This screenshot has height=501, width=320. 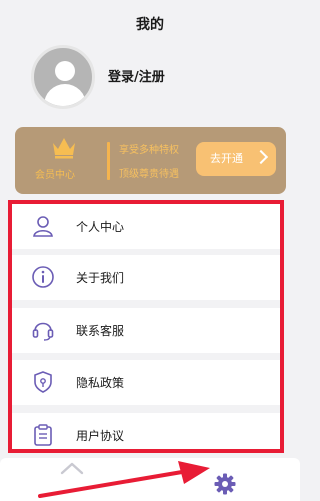 What do you see at coordinates (65, 71) in the screenshot?
I see `avatar-head` at bounding box center [65, 71].